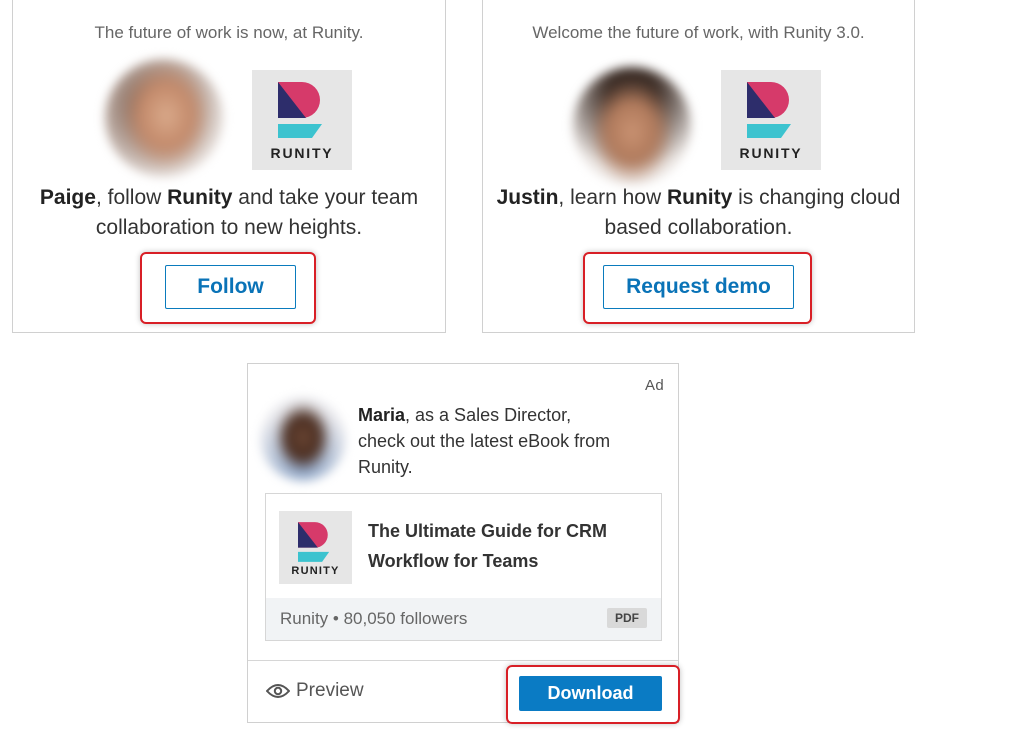 This screenshot has width=1034, height=735. I want to click on member-name: Paige, so click(67, 197).